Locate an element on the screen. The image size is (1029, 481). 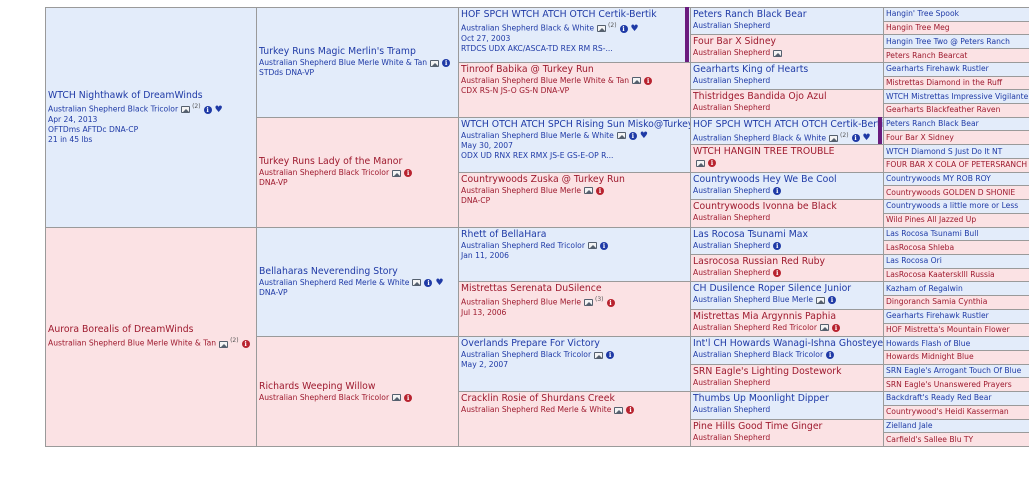
dog-name-link: Wild Pines All Jazzed Up is located at coordinates (957, 220).